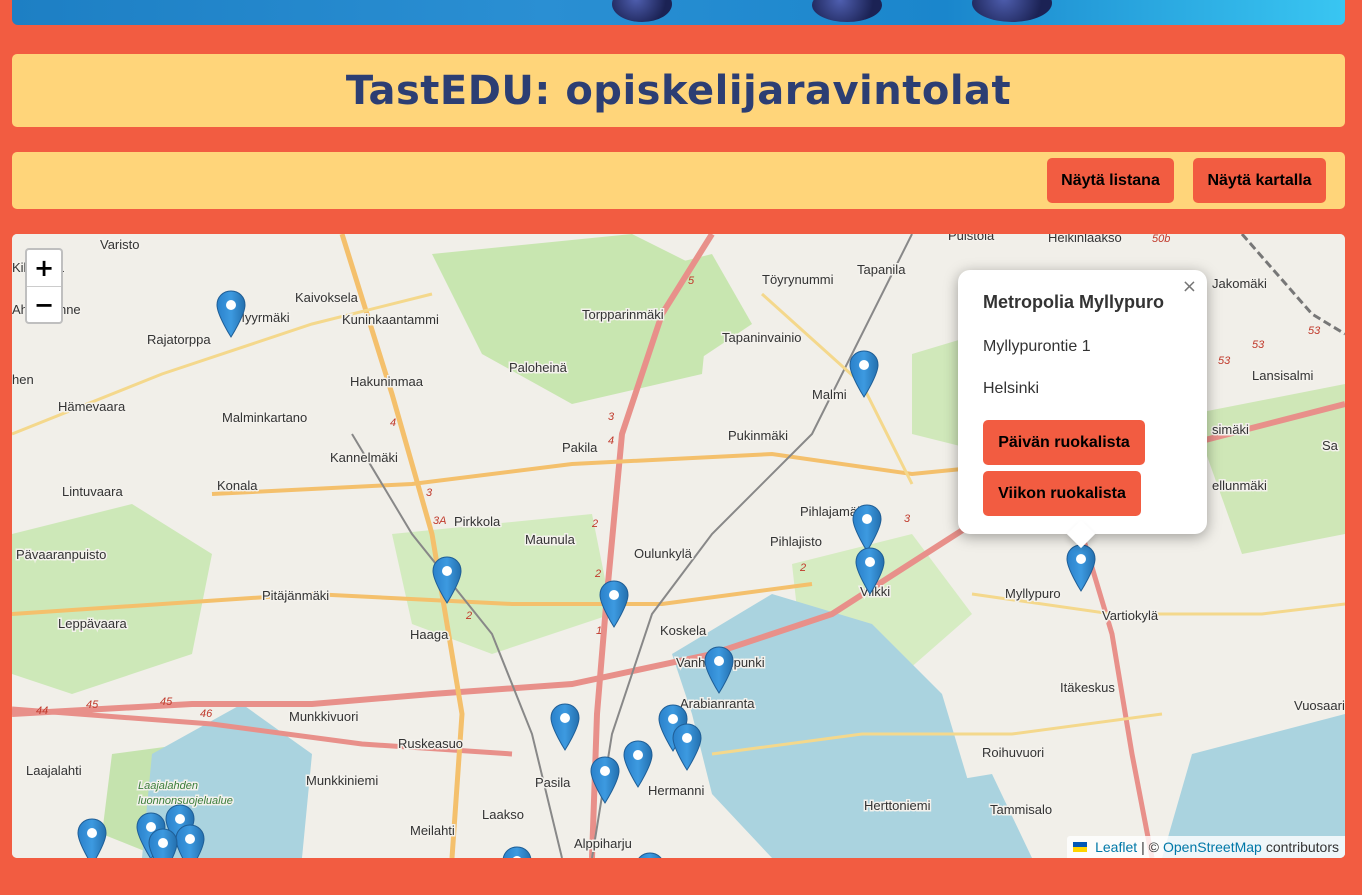 The height and width of the screenshot is (895, 1362). What do you see at coordinates (678, 180) in the screenshot?
I see `view-toolbar: Näytä listana Näytä kartalla` at bounding box center [678, 180].